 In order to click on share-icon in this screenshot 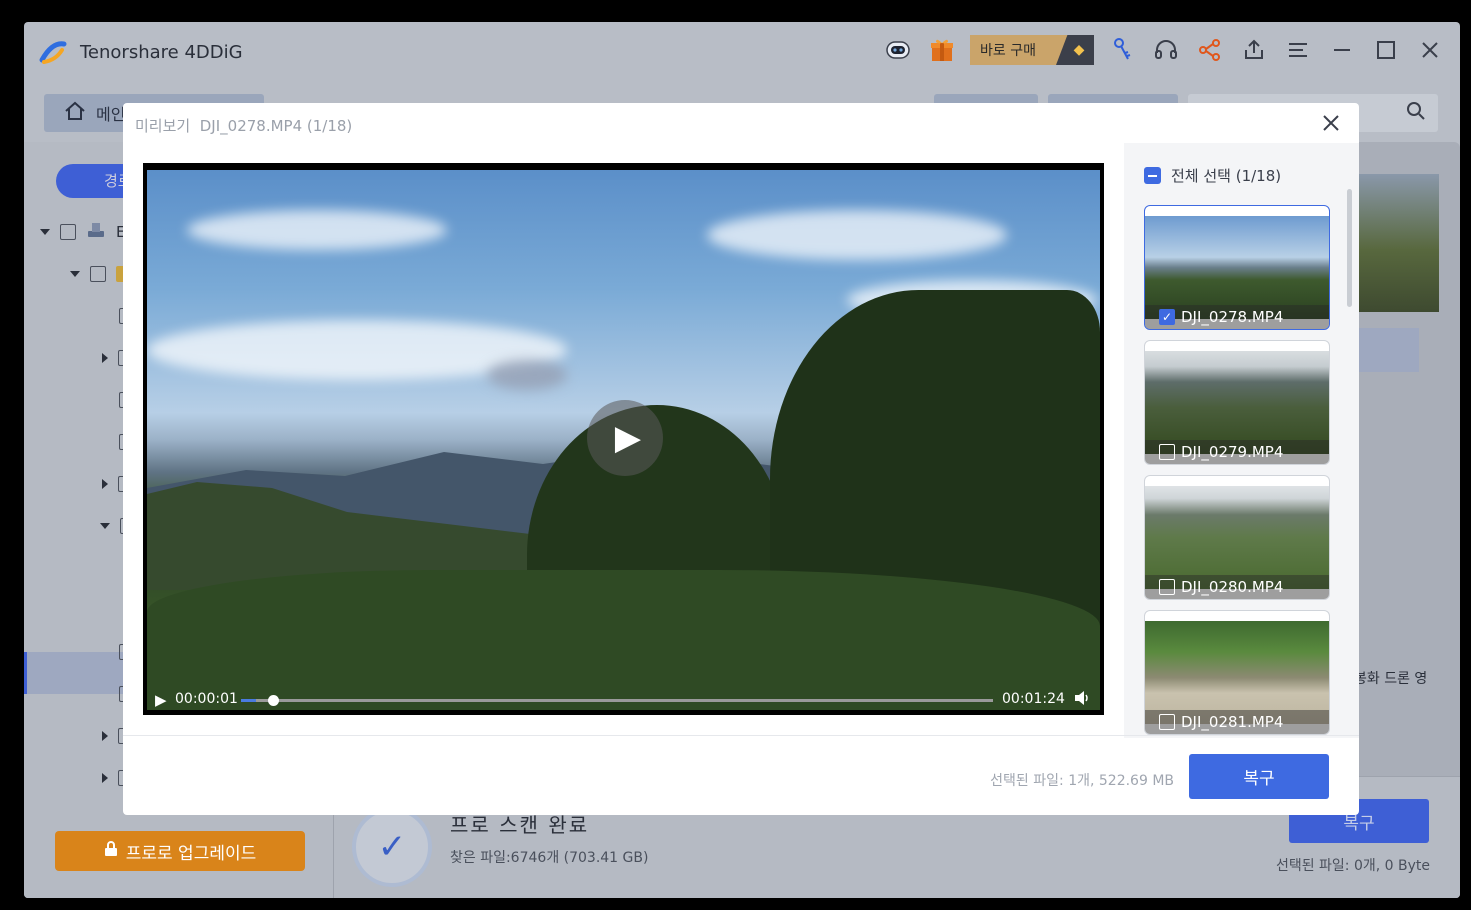, I will do `click(1210, 50)`.